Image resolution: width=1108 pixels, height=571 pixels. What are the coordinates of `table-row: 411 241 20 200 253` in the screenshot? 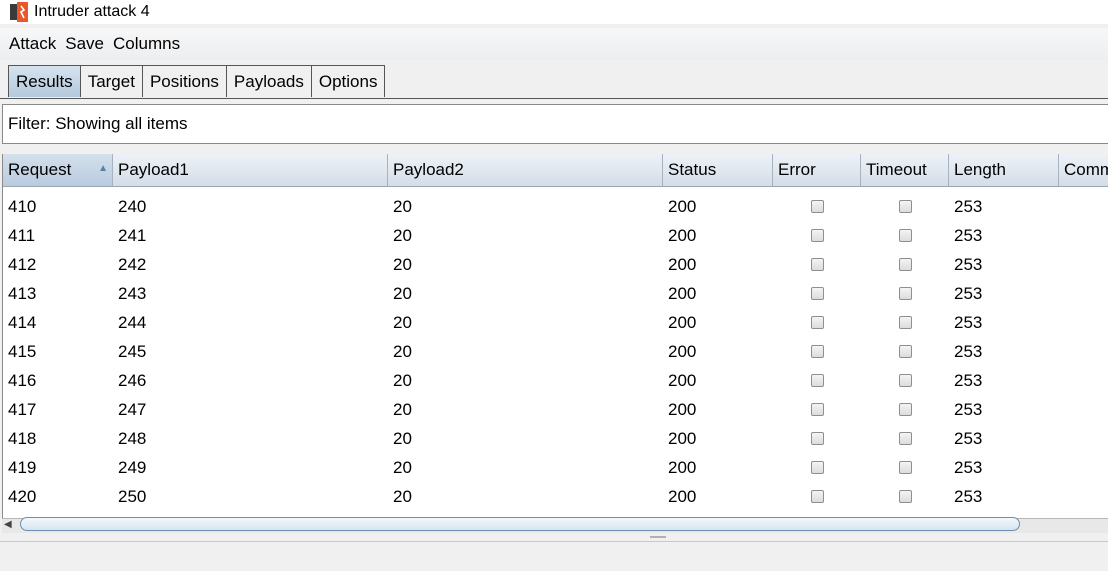 It's located at (555, 235).